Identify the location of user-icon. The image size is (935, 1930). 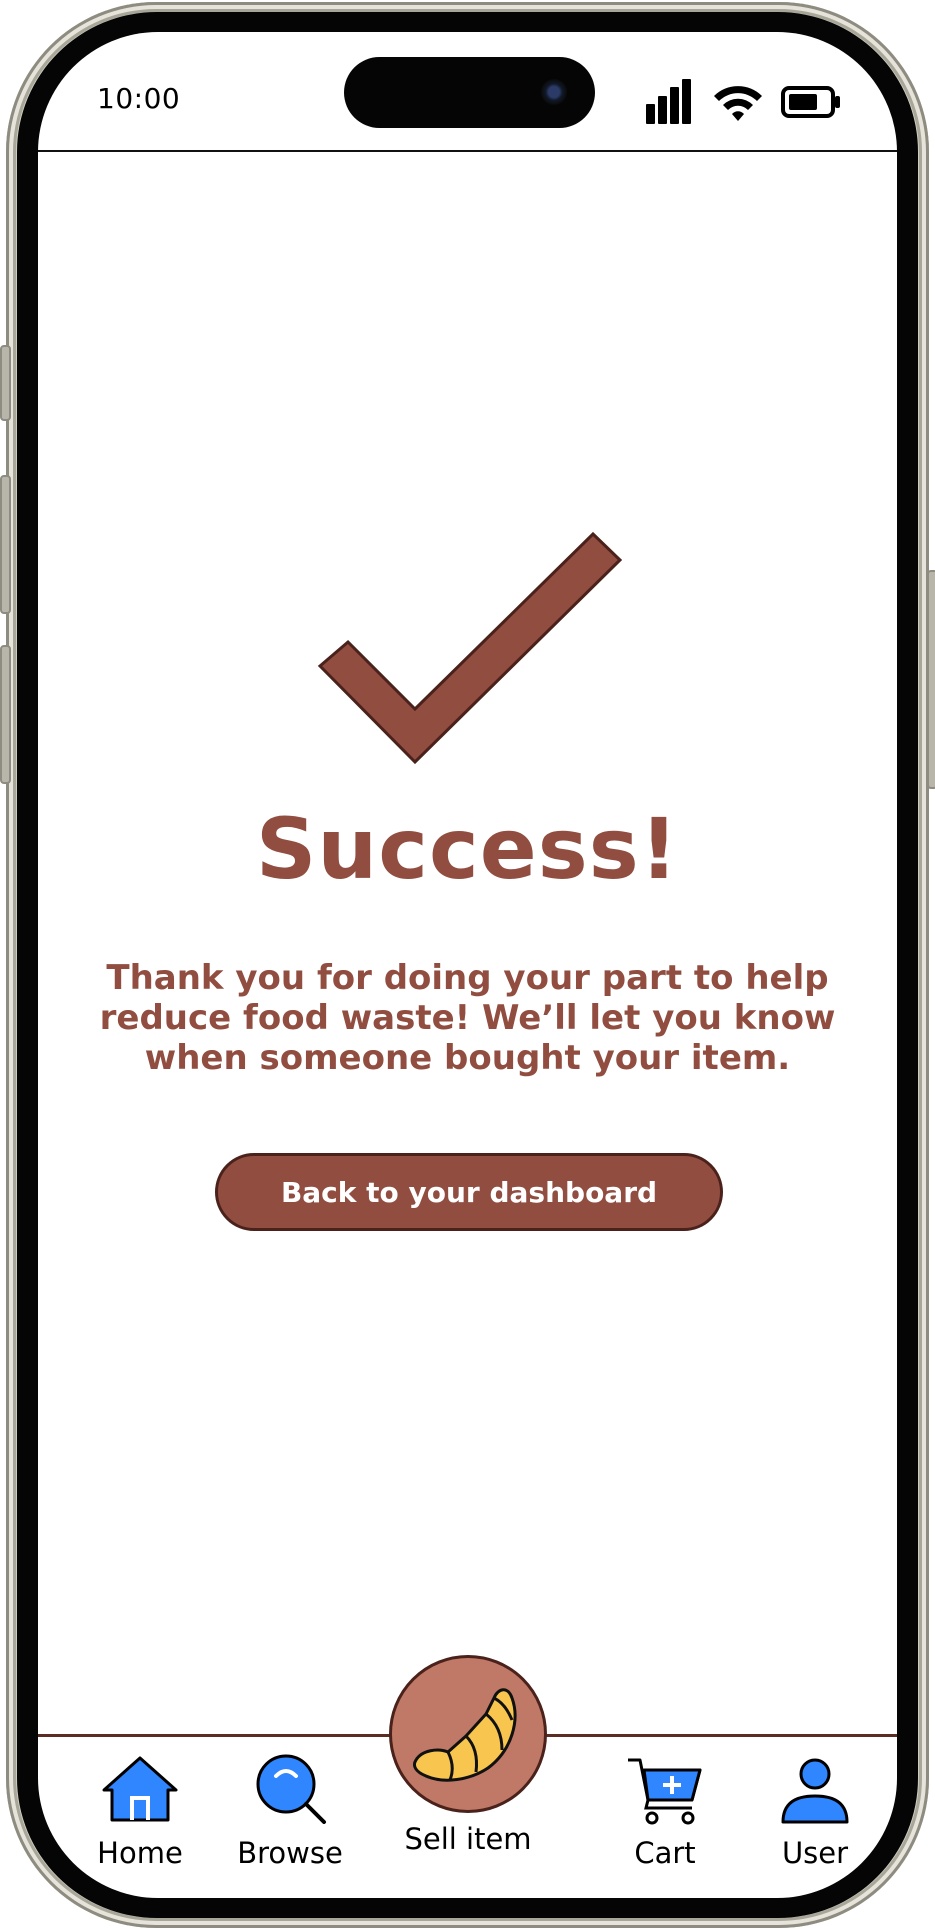
(815, 1791).